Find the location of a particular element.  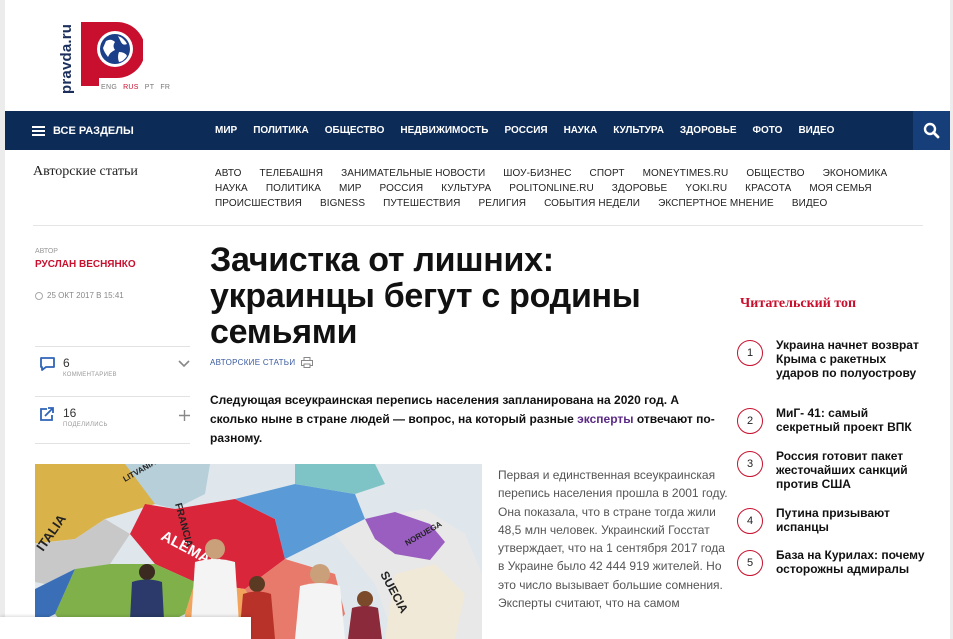

rank-badge: 2 is located at coordinates (750, 421).